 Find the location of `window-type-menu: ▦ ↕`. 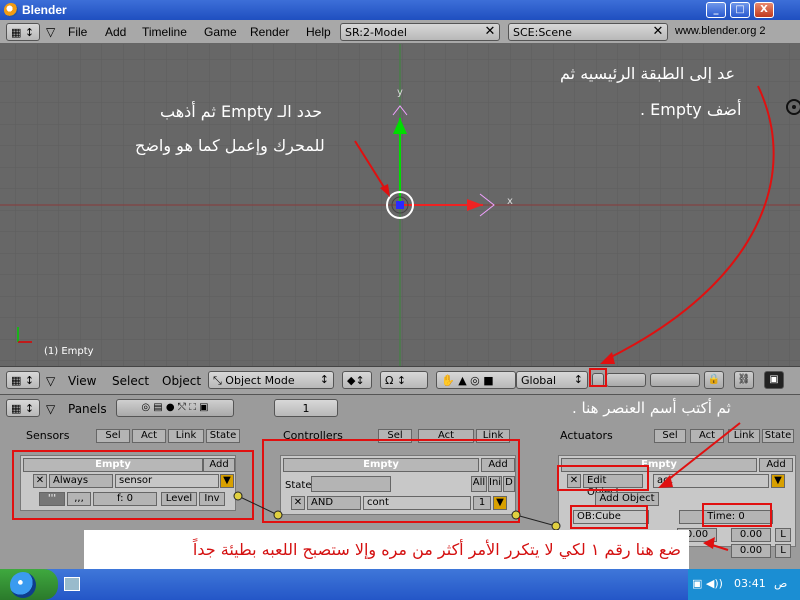

window-type-menu: ▦ ↕ is located at coordinates (23, 32).